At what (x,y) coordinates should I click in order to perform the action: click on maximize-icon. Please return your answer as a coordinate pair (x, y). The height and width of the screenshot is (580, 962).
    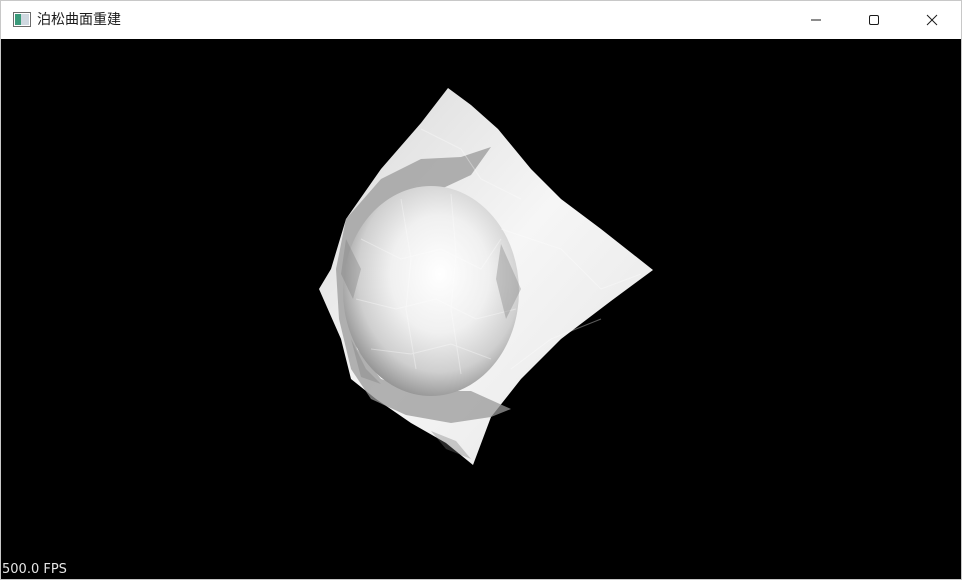
    Looking at the image, I should click on (874, 20).